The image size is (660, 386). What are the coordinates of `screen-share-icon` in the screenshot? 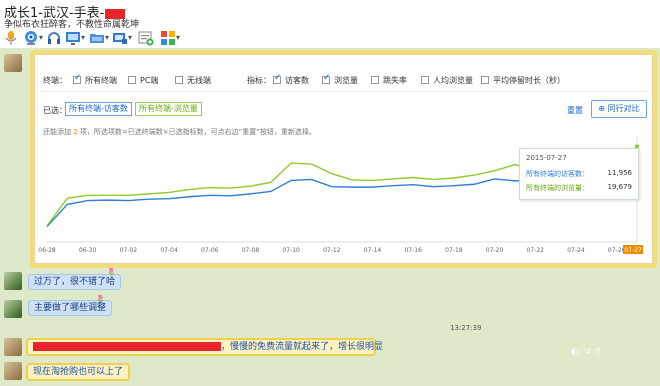 It's located at (73, 38).